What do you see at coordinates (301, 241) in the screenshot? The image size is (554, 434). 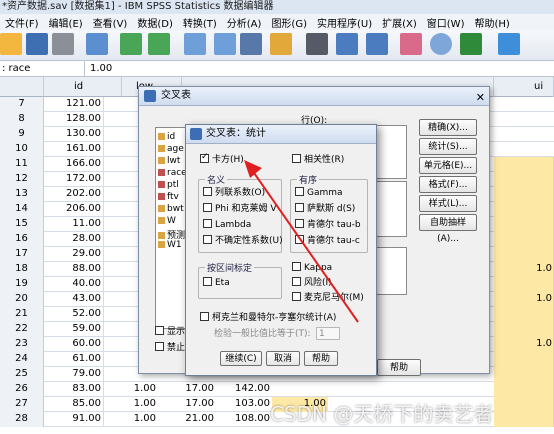 I see `annotation-arrow` at bounding box center [301, 241].